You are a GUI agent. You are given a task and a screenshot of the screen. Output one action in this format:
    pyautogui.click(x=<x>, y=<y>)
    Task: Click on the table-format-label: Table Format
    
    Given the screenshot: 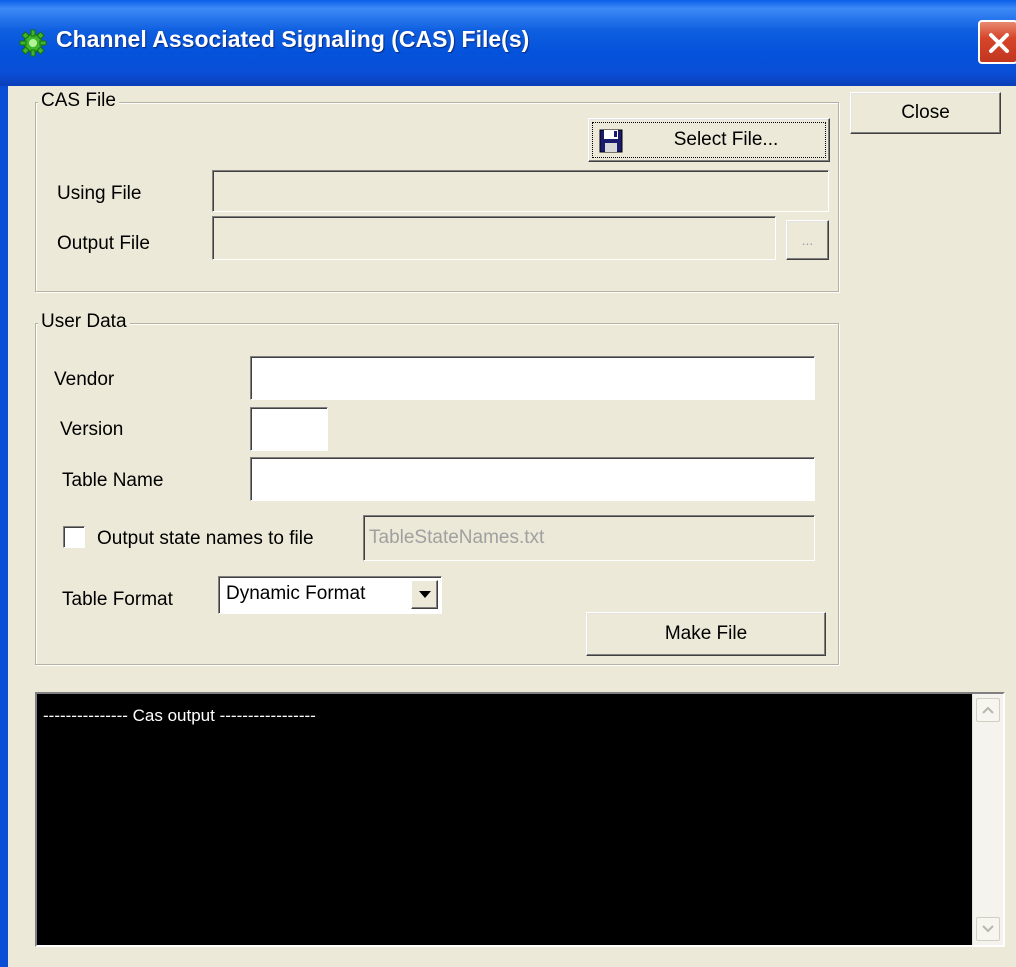 What is the action you would take?
    pyautogui.click(x=117, y=599)
    